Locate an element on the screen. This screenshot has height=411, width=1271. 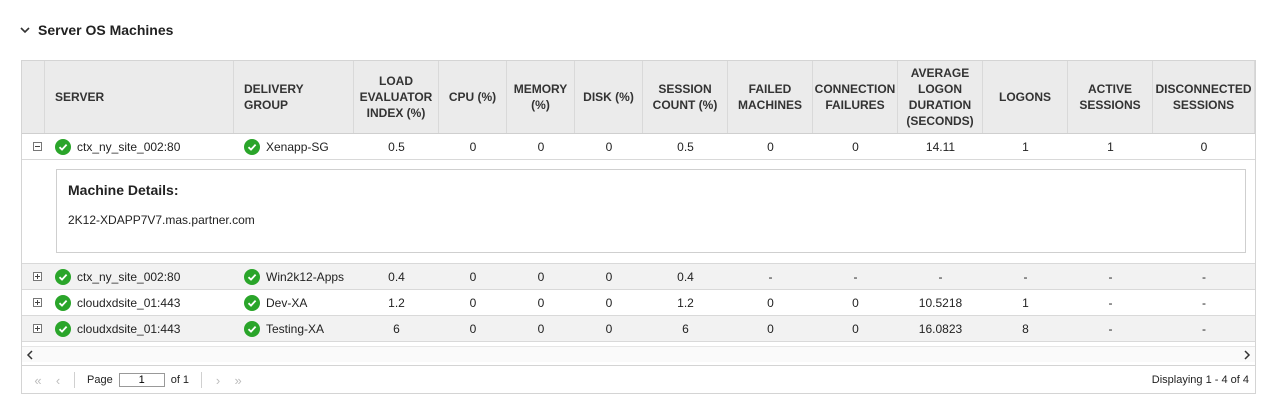
column-header-active-sessions: ACTIVE SESSIONS is located at coordinates (1110, 97).